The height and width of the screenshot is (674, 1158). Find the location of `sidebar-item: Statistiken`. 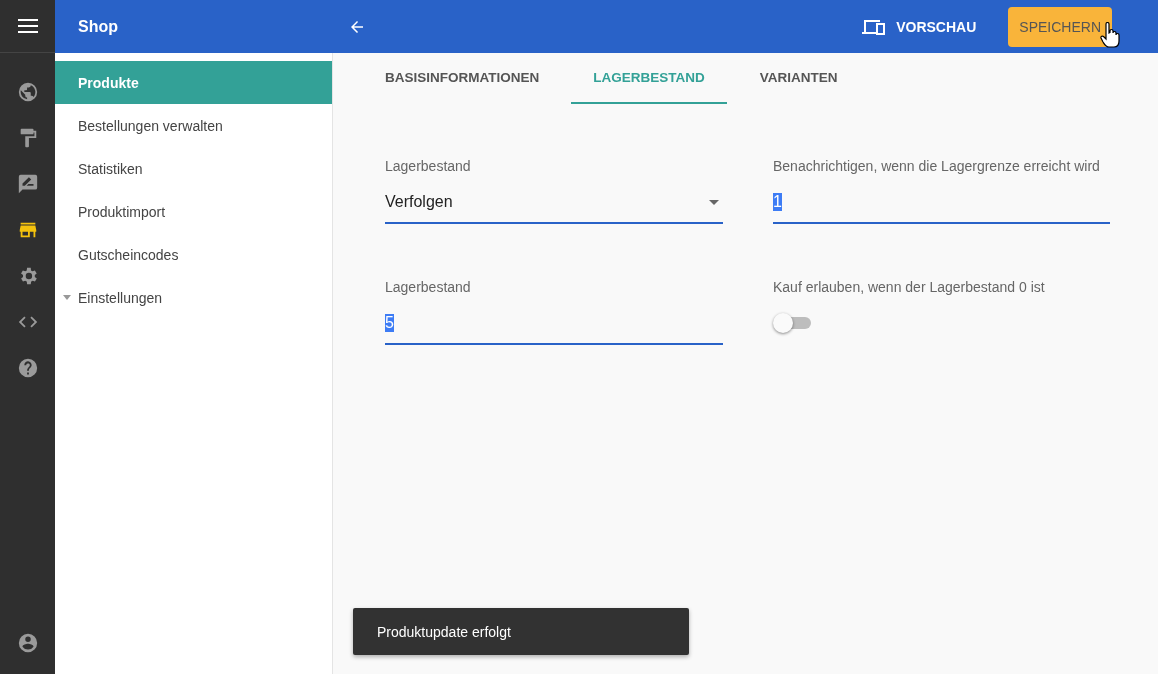

sidebar-item: Statistiken is located at coordinates (193, 168).